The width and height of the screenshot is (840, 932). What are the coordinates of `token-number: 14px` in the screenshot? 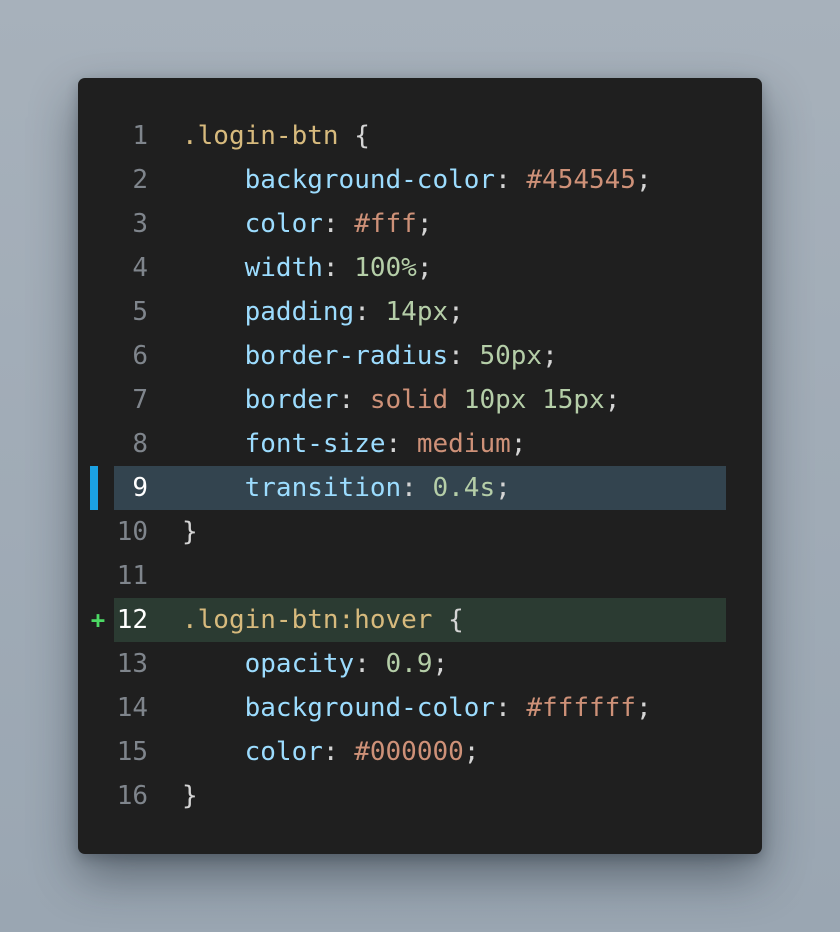 It's located at (417, 312).